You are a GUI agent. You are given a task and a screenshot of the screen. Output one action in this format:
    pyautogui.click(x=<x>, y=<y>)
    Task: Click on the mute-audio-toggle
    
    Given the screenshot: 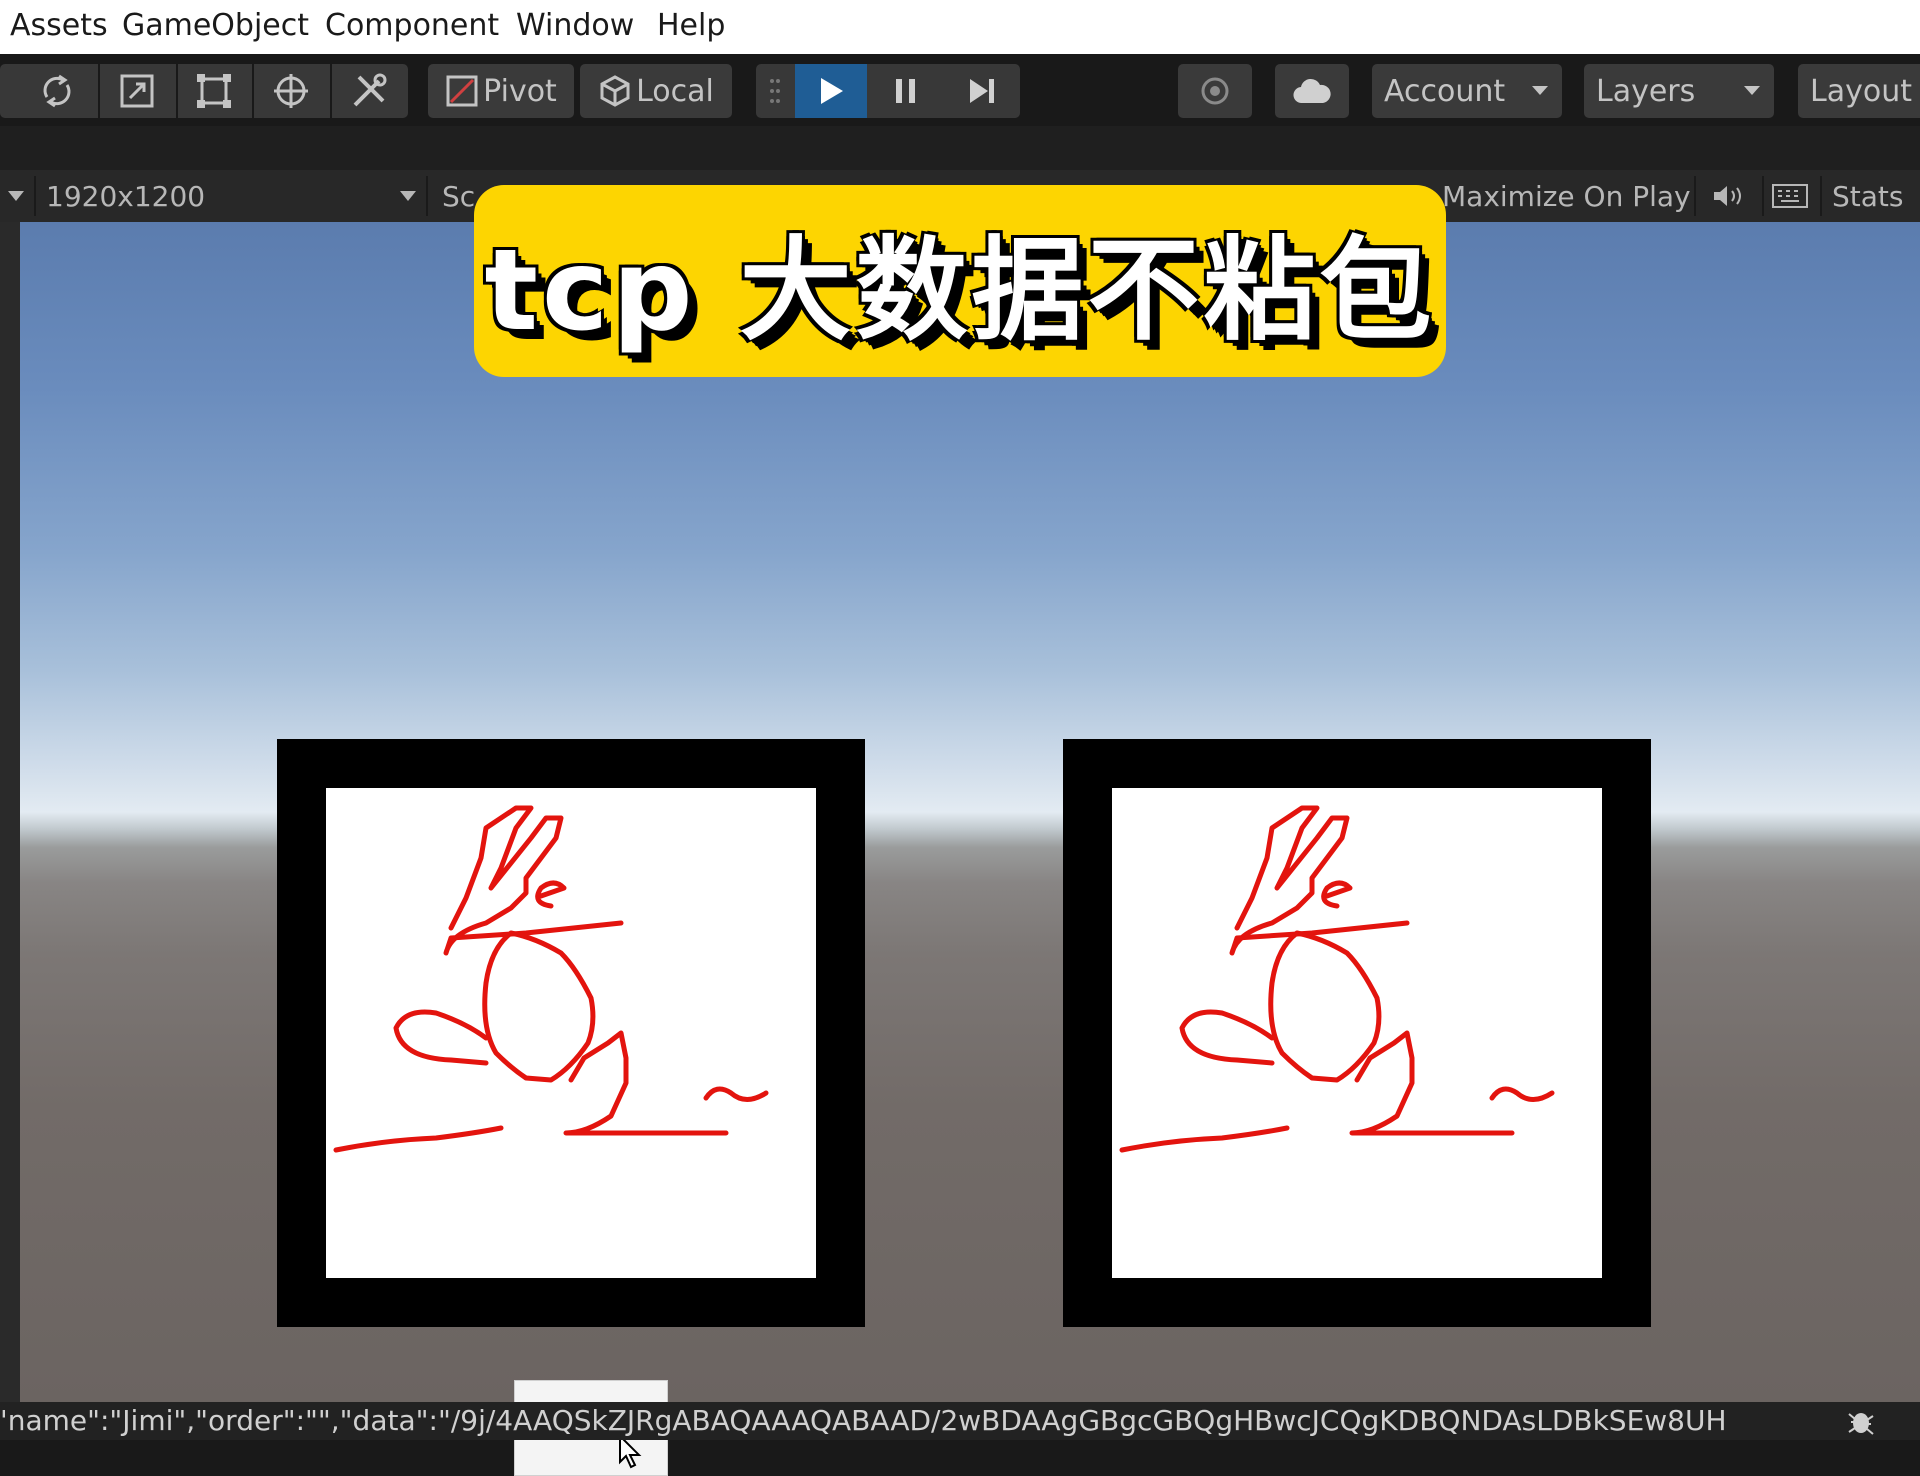 What is the action you would take?
    pyautogui.click(x=1729, y=196)
    